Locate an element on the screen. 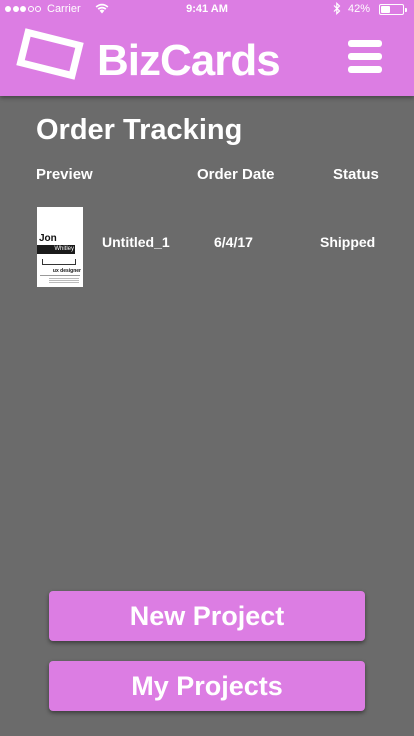 This screenshot has height=736, width=414. card-divider is located at coordinates (60, 275).